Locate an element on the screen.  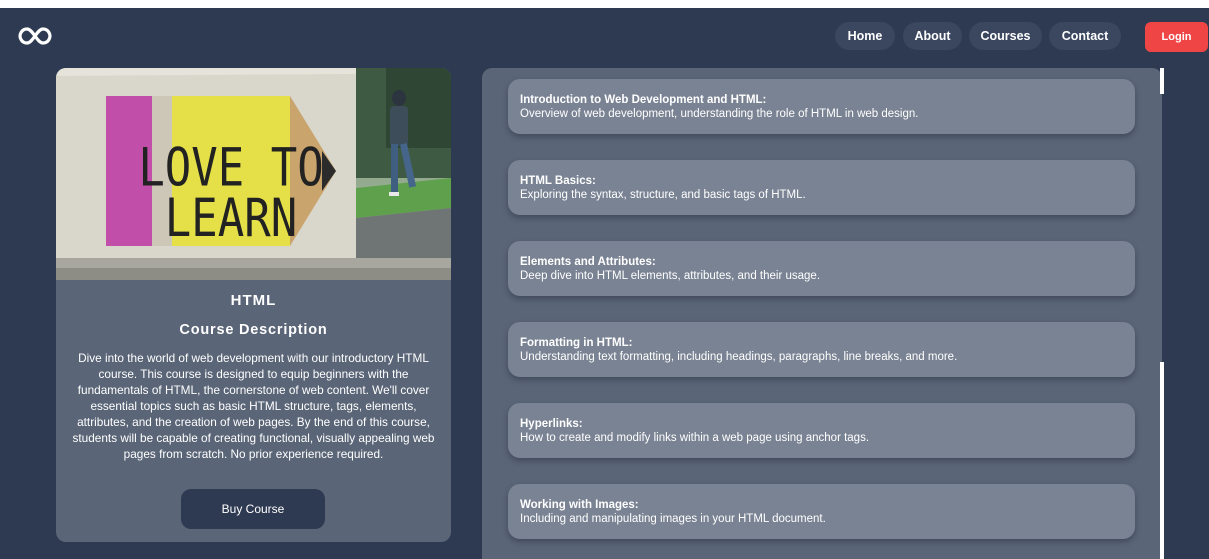
nav-courses-link: Courses is located at coordinates (1005, 36).